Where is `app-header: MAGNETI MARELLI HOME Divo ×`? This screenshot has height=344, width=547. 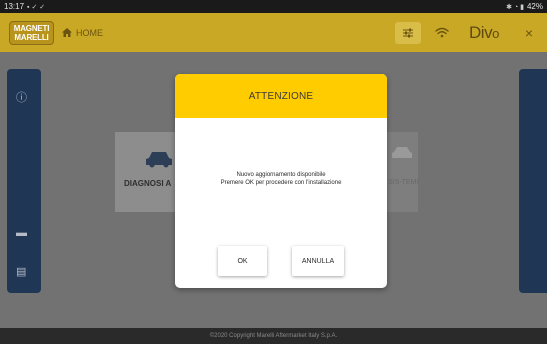 app-header: MAGNETI MARELLI HOME Divo × is located at coordinates (273, 32).